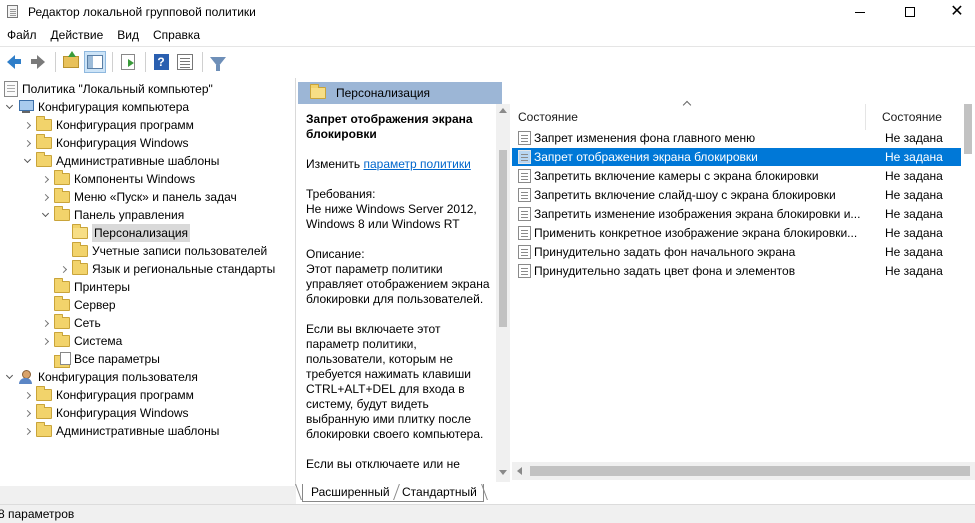 The width and height of the screenshot is (975, 523). Describe the element at coordinates (100, 359) in the screenshot. I see `tree-item-all-settings: Все параметры` at that location.